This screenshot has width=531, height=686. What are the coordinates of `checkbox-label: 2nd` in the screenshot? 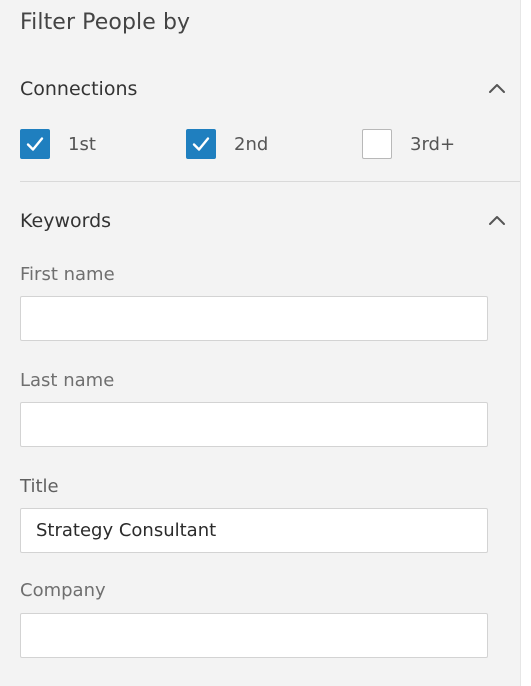 It's located at (251, 144).